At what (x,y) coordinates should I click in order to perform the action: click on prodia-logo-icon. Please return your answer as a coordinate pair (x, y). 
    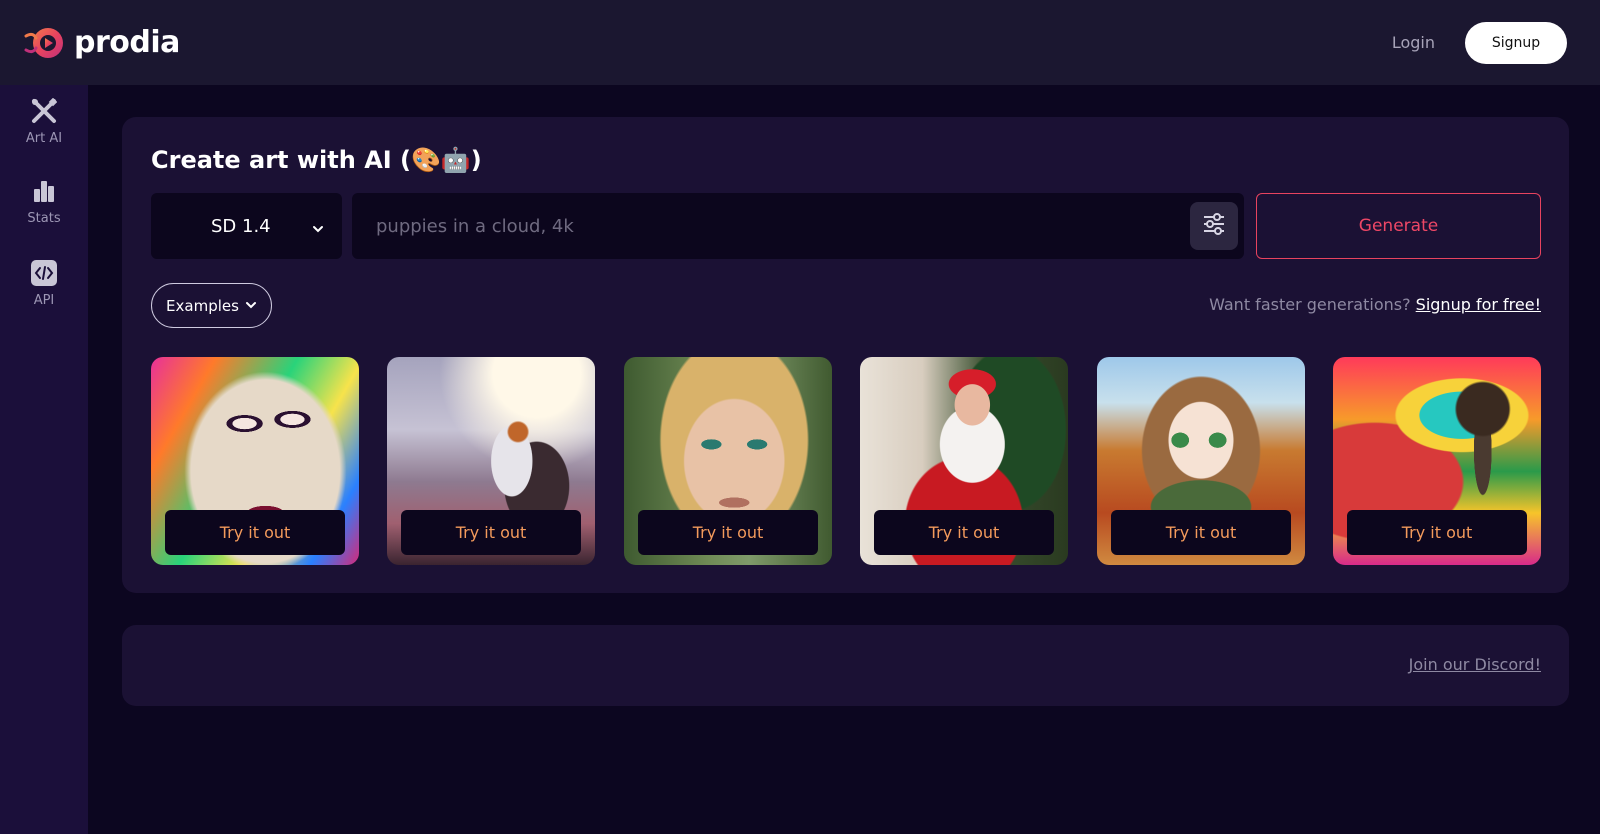
    Looking at the image, I should click on (45, 43).